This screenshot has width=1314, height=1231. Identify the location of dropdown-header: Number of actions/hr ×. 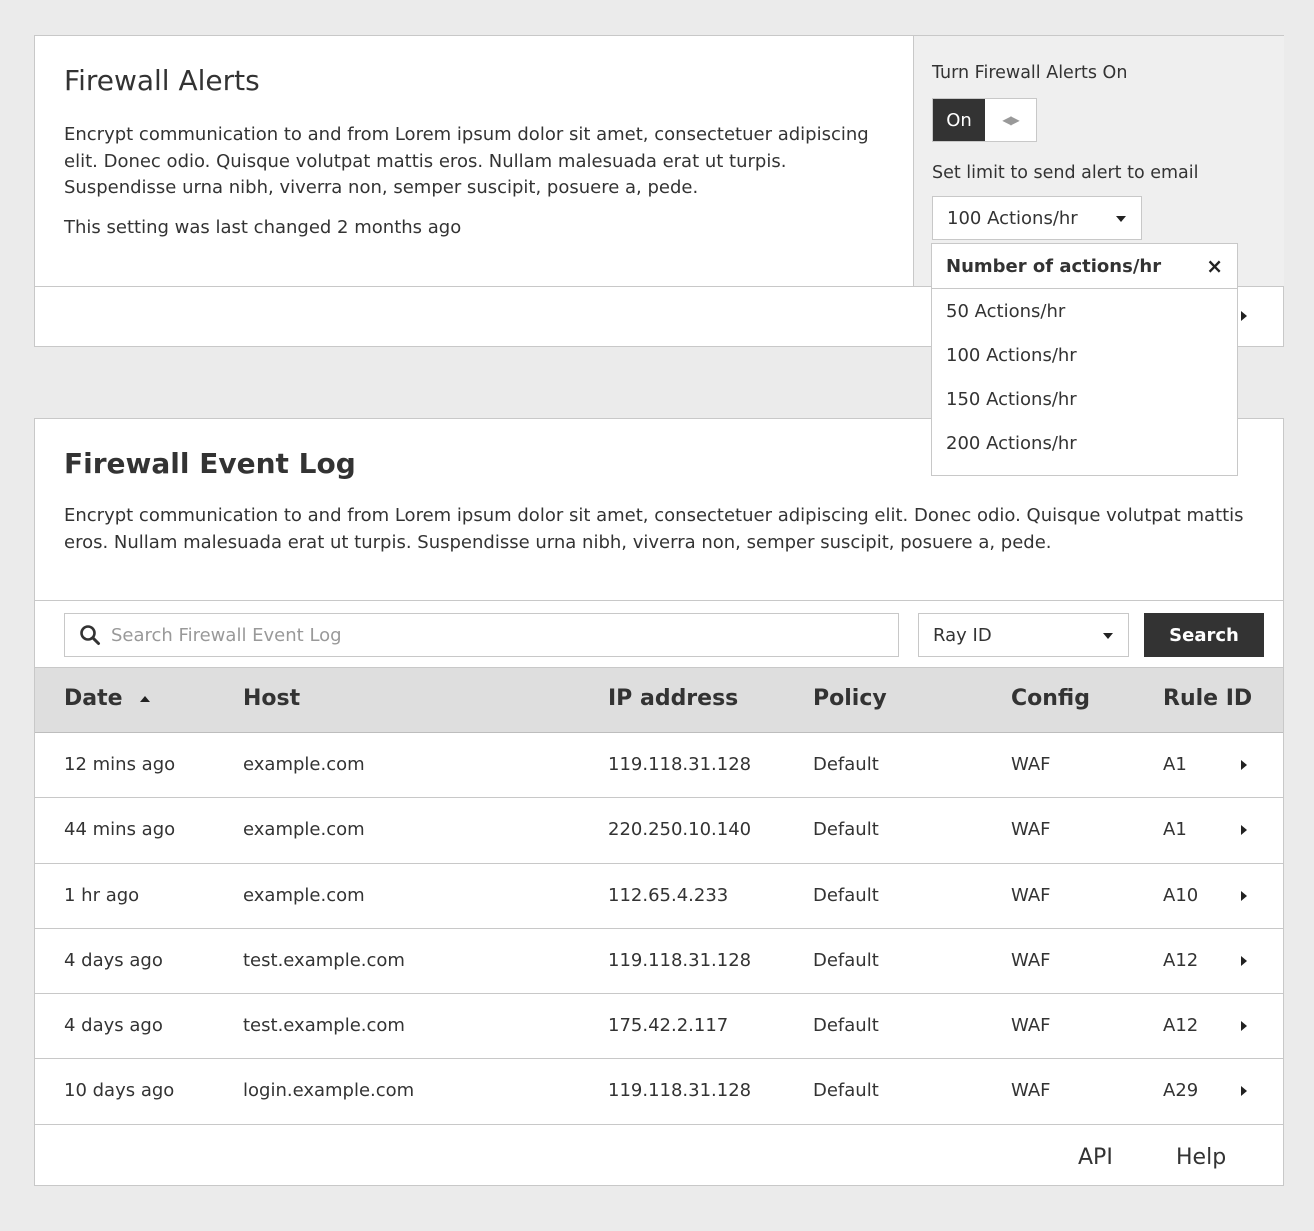
(1084, 266).